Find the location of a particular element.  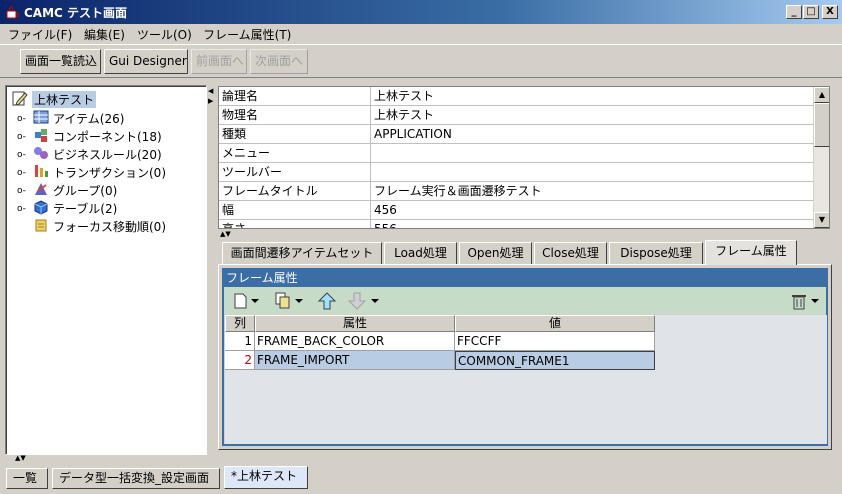

tree-item-label: フォーカス移動順(0) is located at coordinates (109, 227).